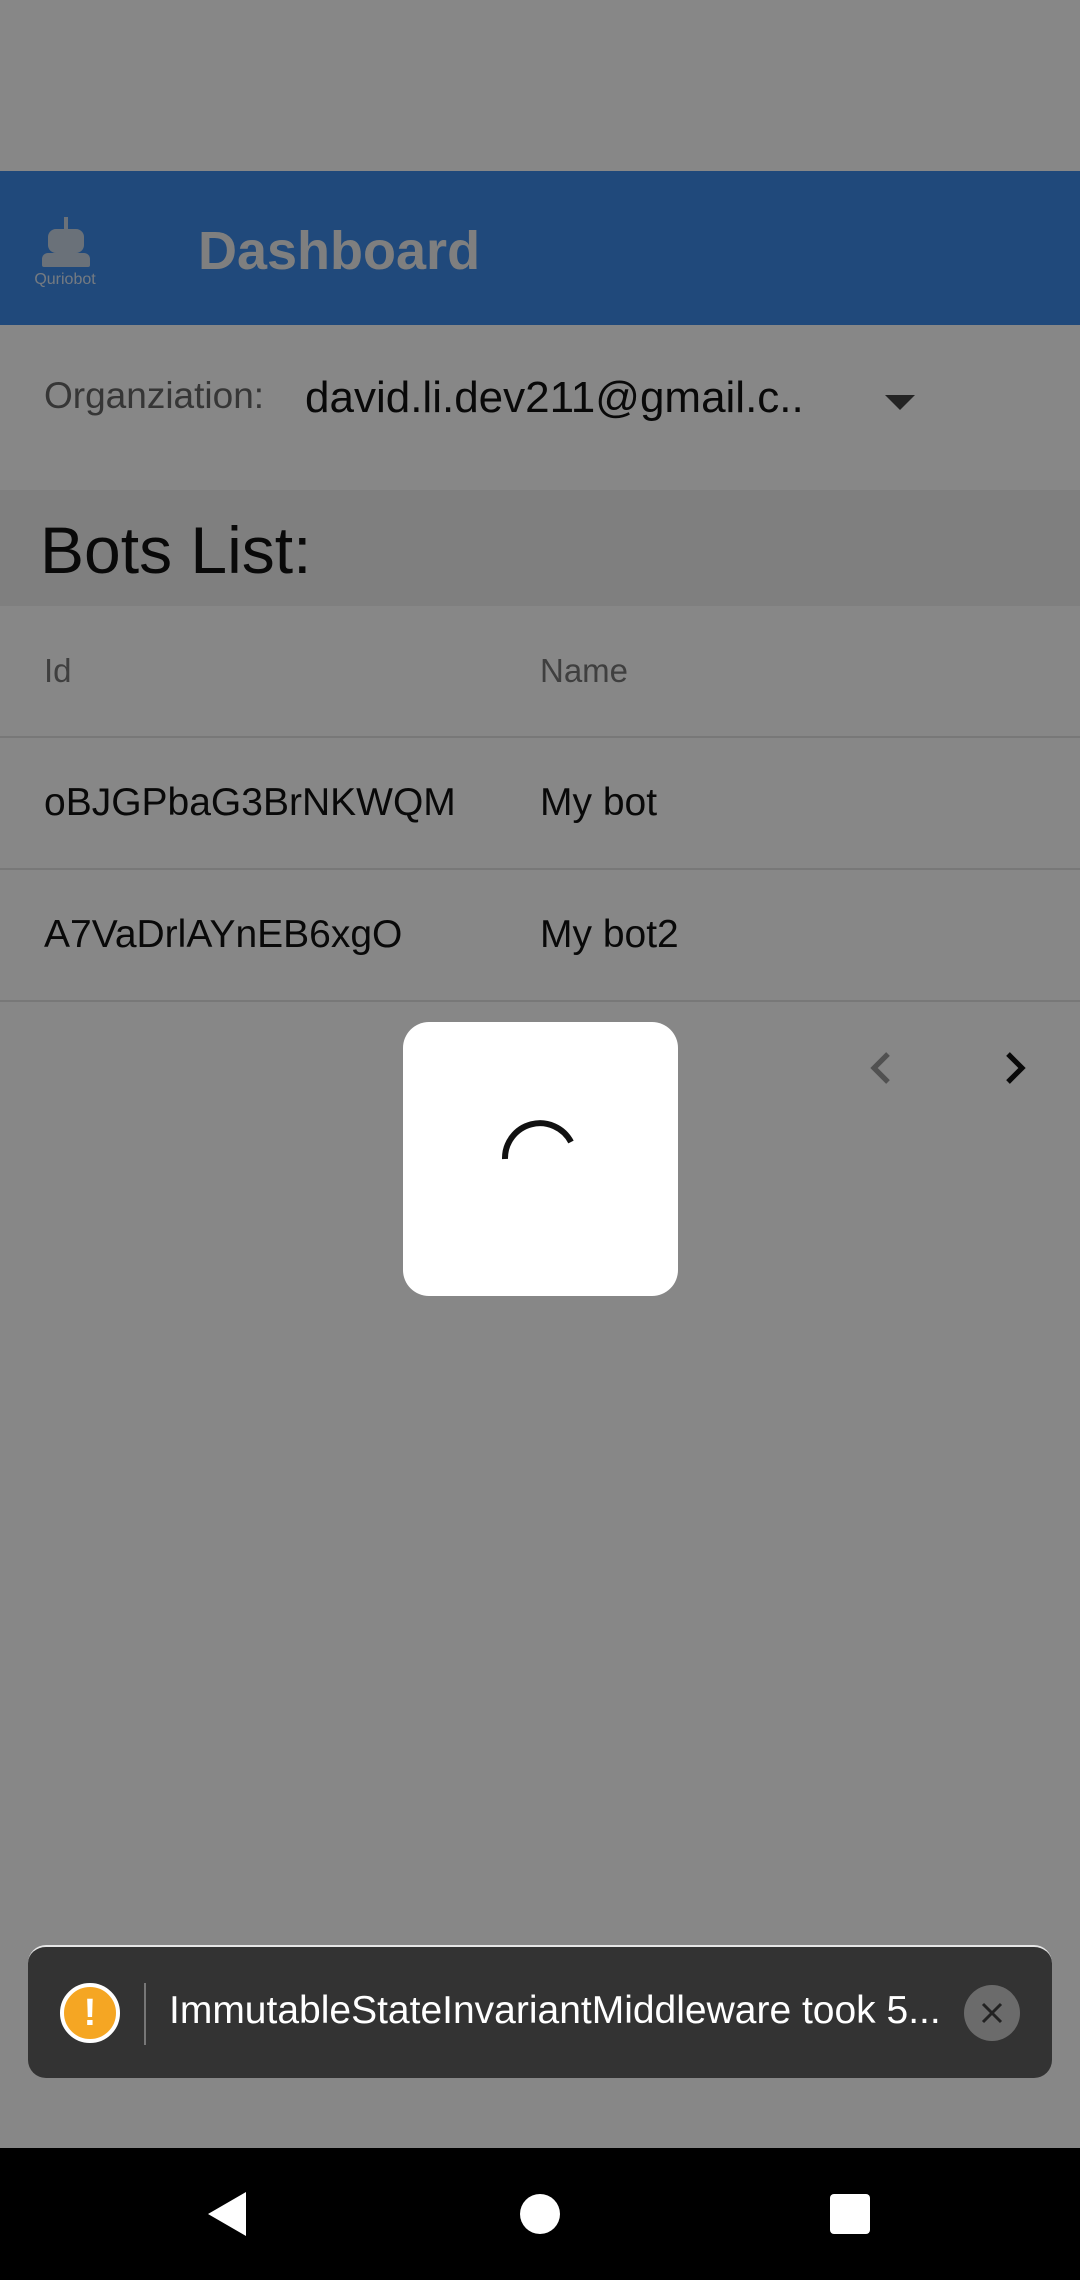  I want to click on close-icon, so click(992, 2013).